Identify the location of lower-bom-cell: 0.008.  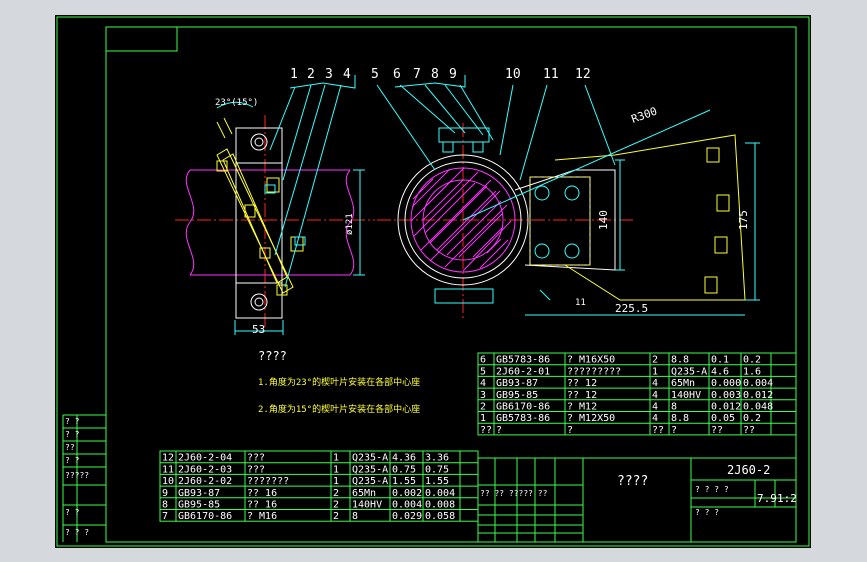
(440, 505).